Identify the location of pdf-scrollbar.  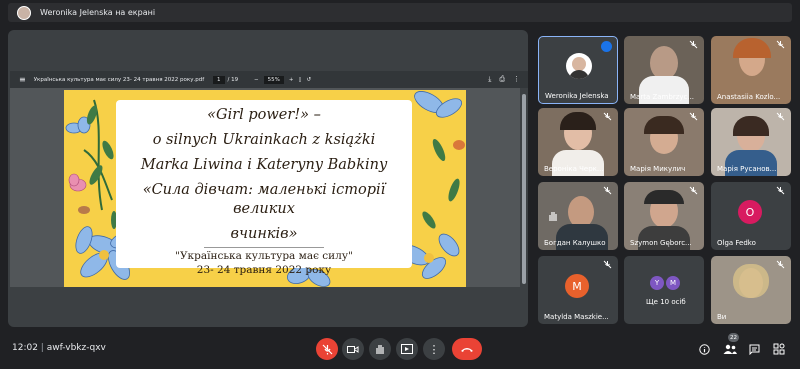
(524, 187).